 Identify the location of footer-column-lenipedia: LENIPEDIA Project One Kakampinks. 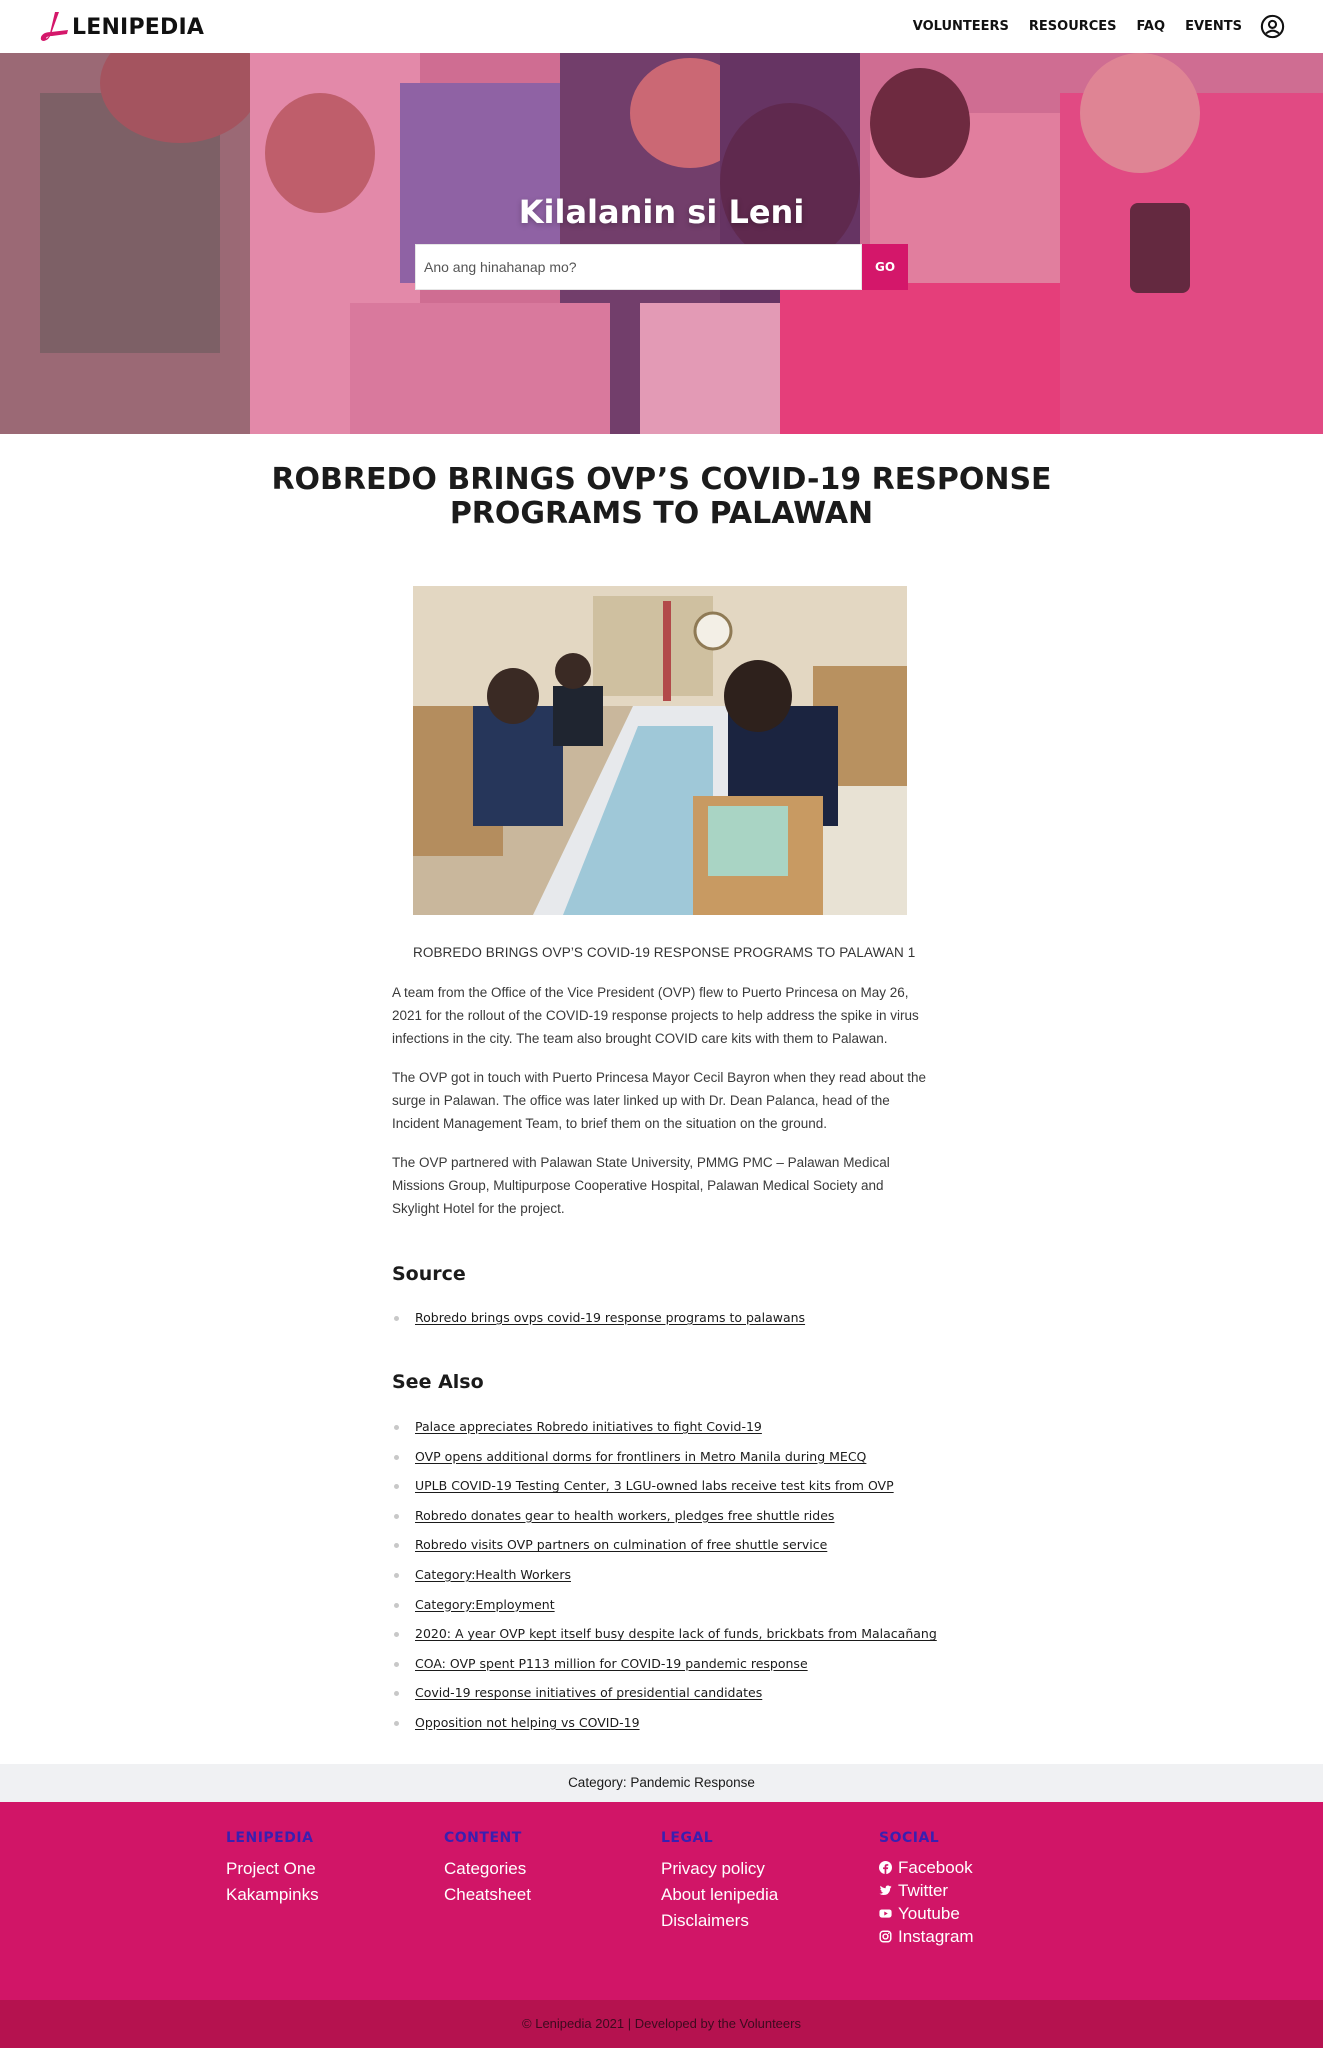
(272, 1869).